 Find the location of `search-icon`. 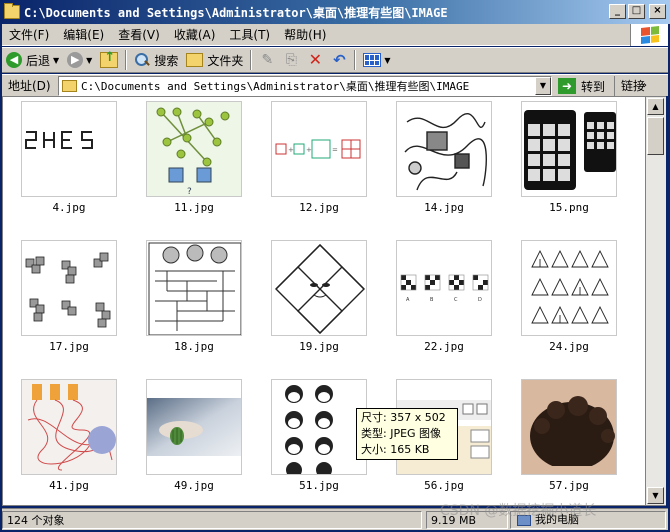

search-icon is located at coordinates (142, 60).